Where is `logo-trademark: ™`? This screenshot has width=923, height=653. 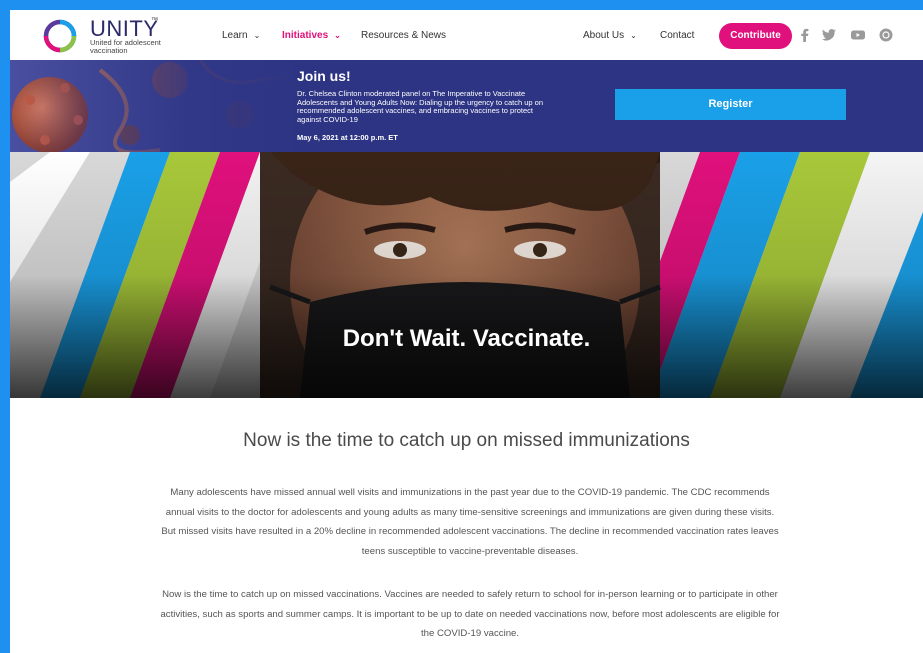 logo-trademark: ™ is located at coordinates (154, 20).